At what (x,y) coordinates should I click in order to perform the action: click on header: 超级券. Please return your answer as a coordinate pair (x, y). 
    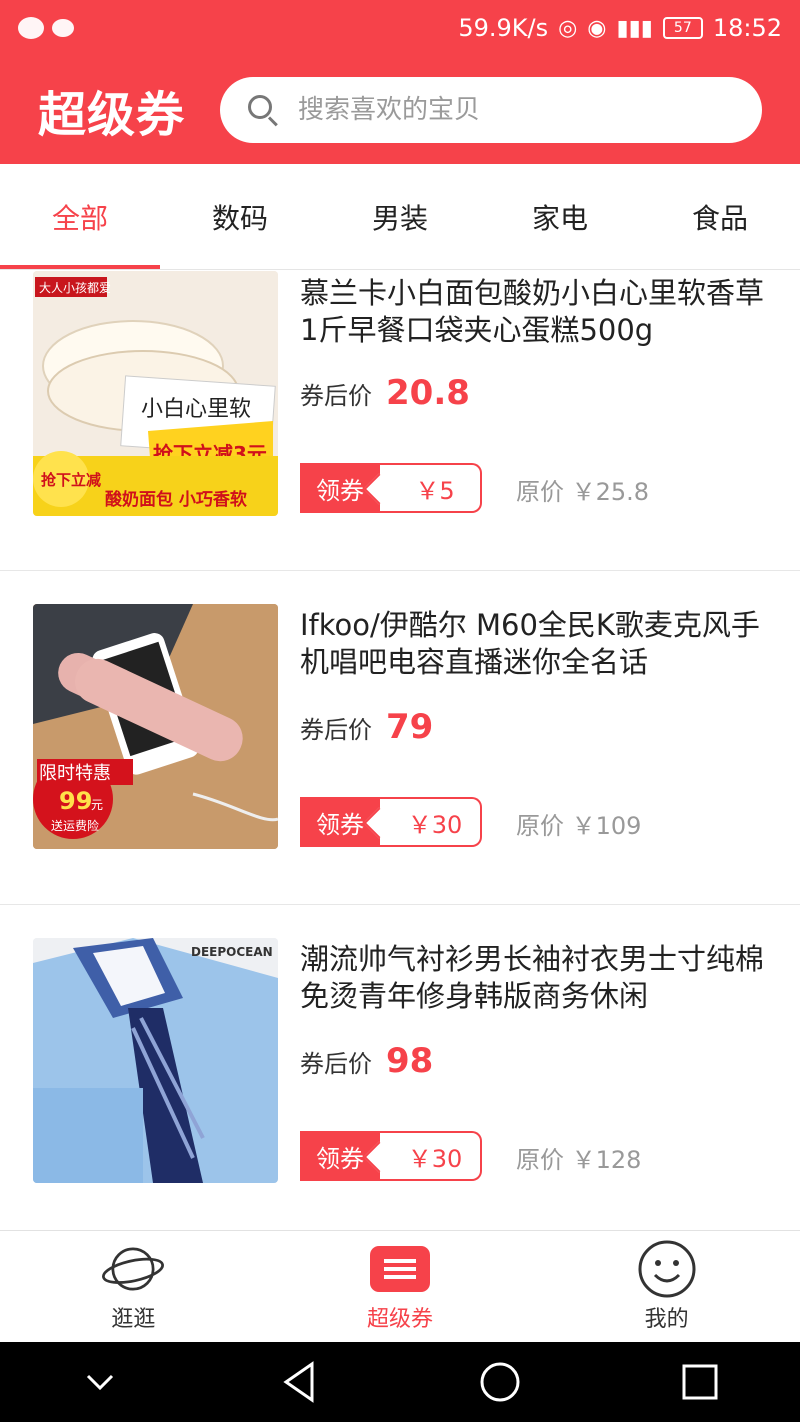
    Looking at the image, I should click on (400, 110).